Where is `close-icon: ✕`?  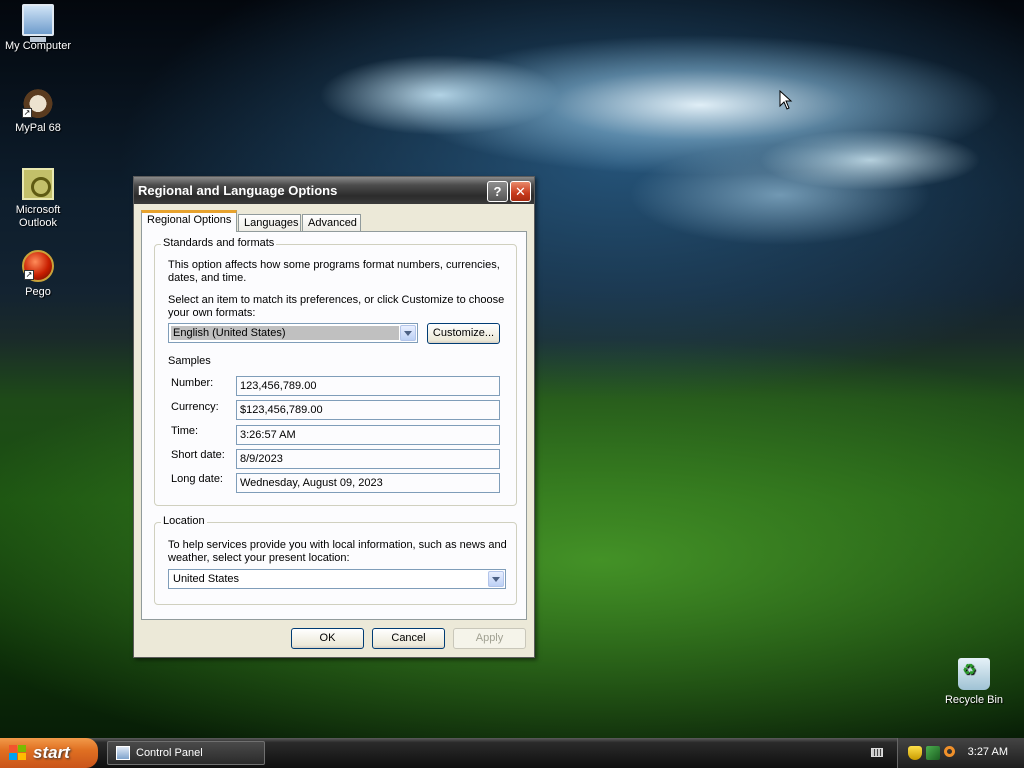
close-icon: ✕ is located at coordinates (520, 191).